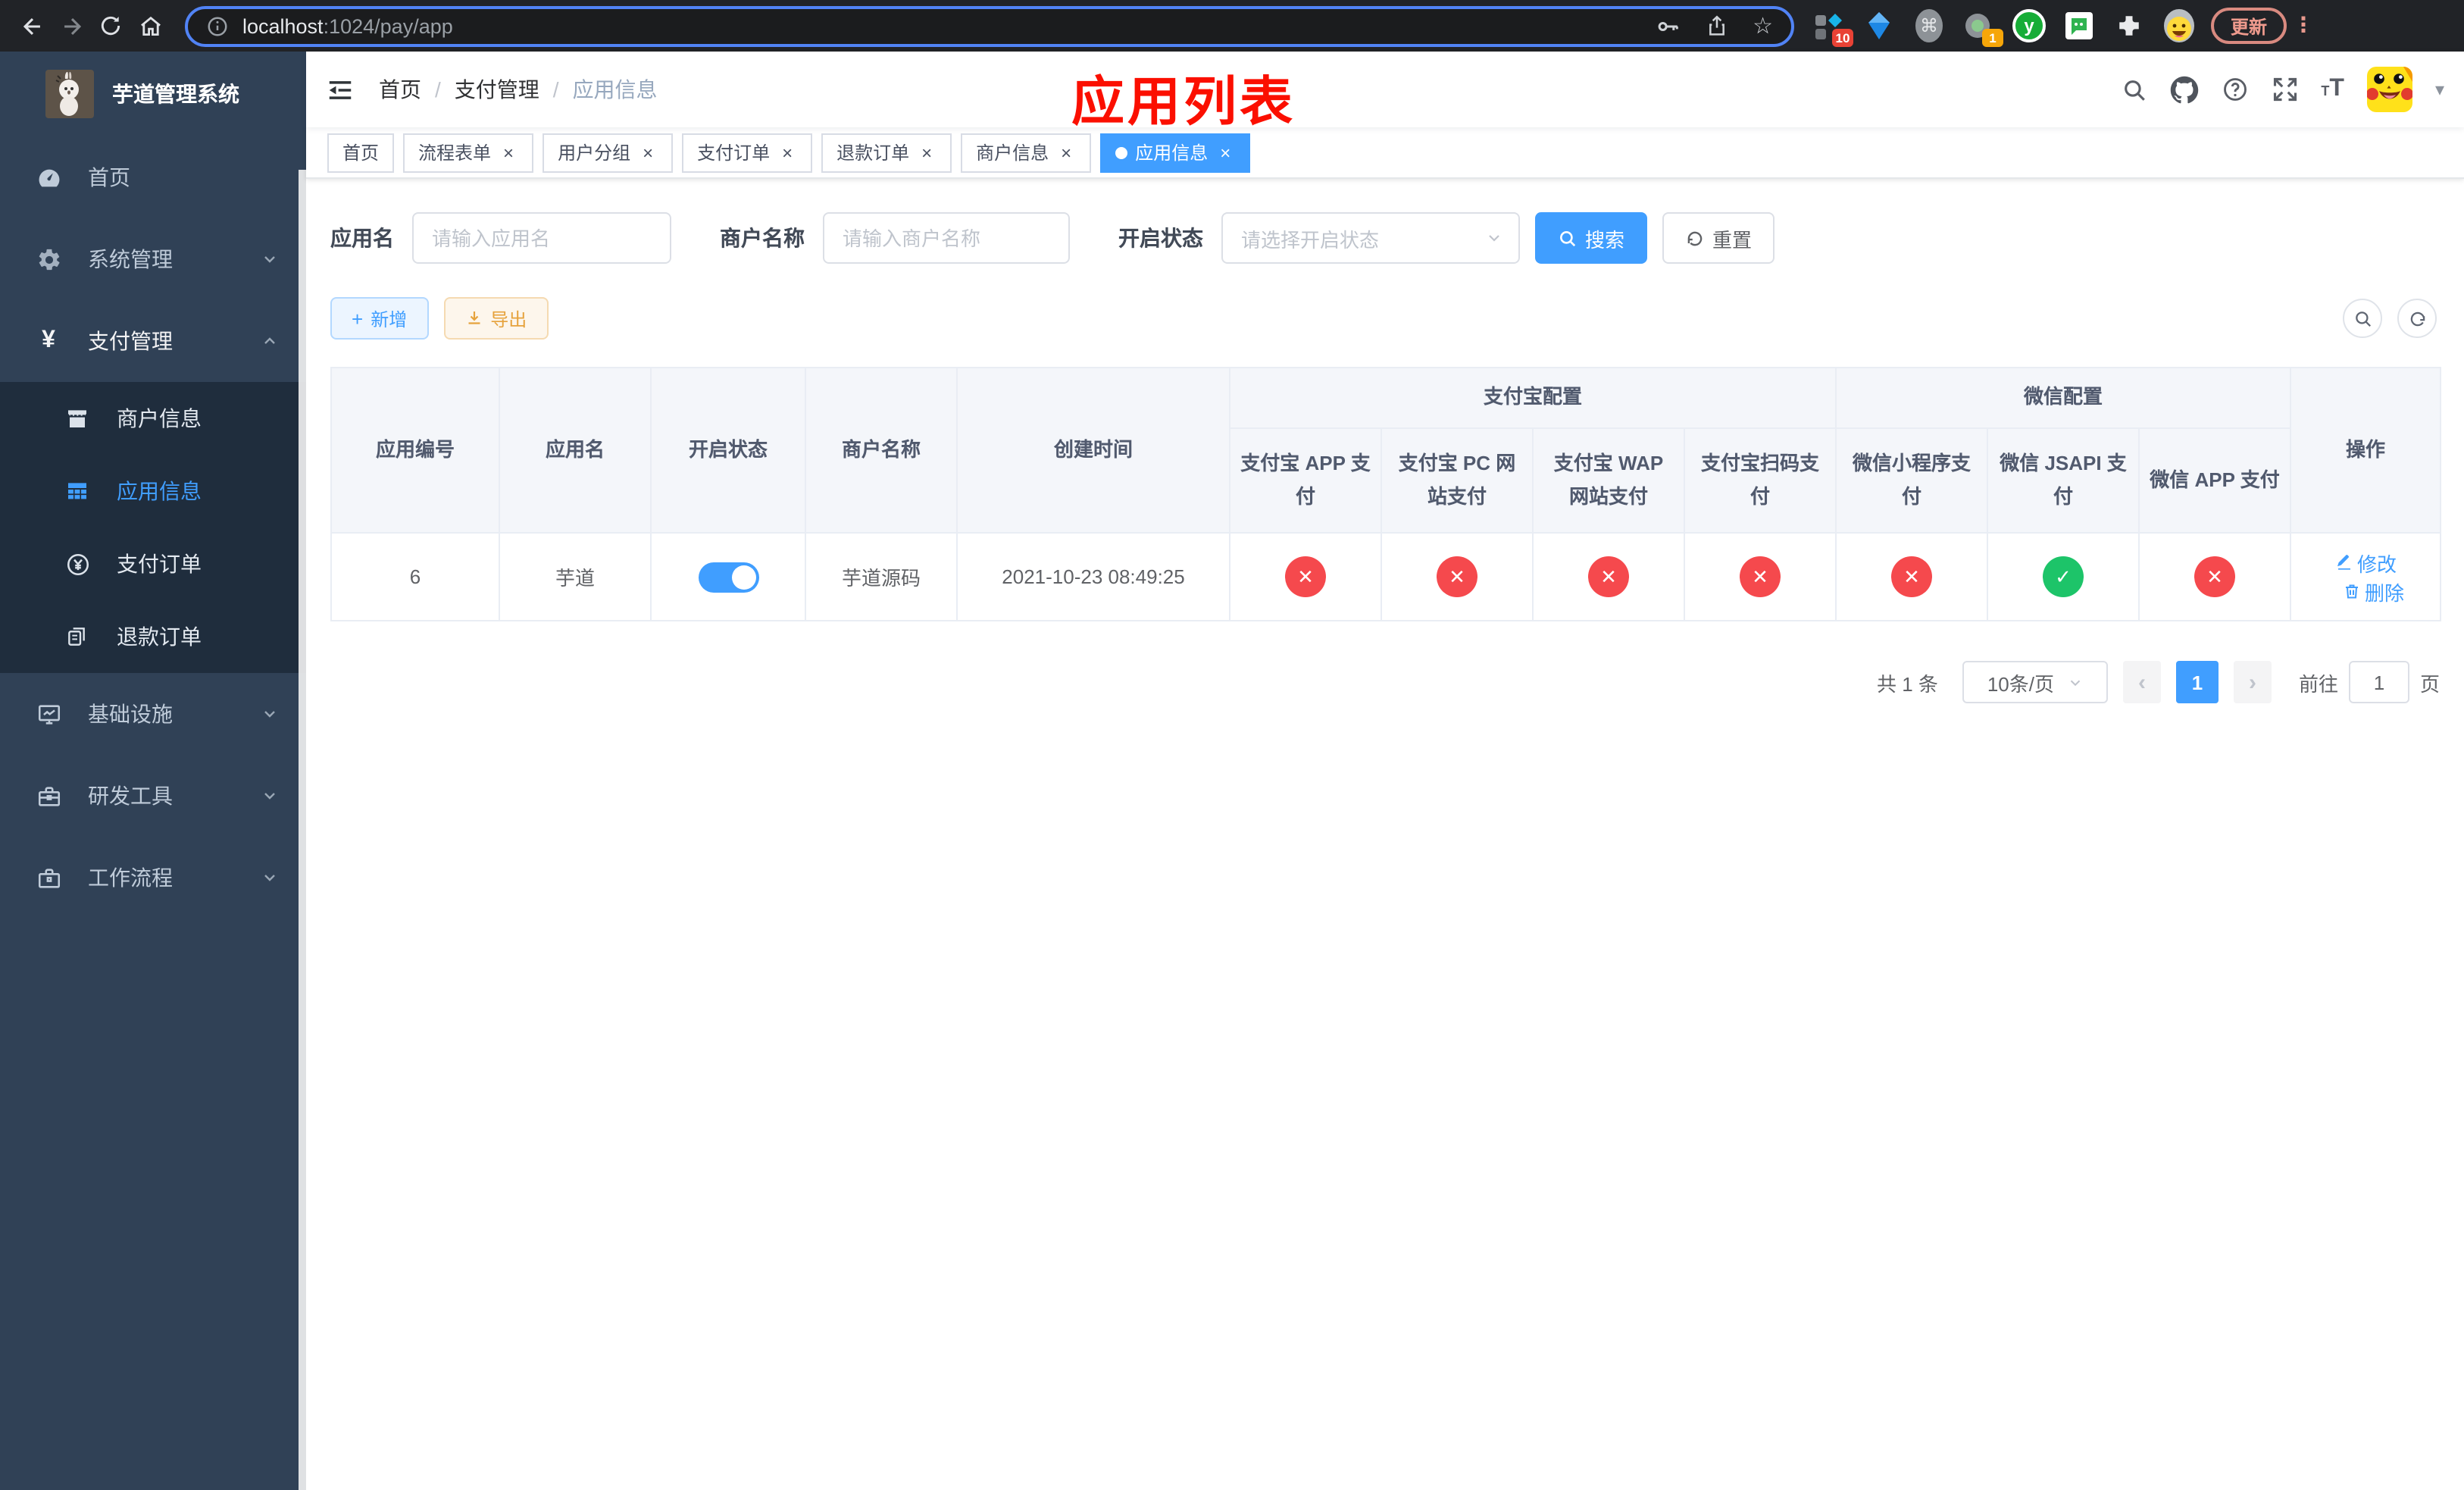  What do you see at coordinates (1929, 26) in the screenshot?
I see `extension-command-icon` at bounding box center [1929, 26].